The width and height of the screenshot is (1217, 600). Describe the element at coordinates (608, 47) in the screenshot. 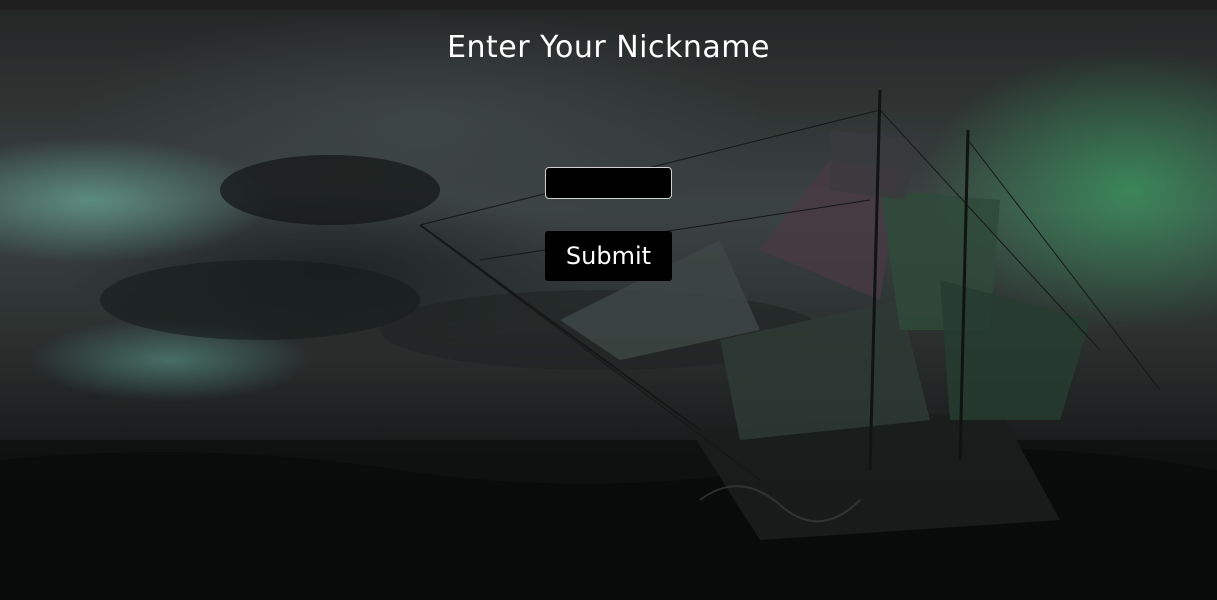

I see `page-title: Enter Your Nickname` at that location.